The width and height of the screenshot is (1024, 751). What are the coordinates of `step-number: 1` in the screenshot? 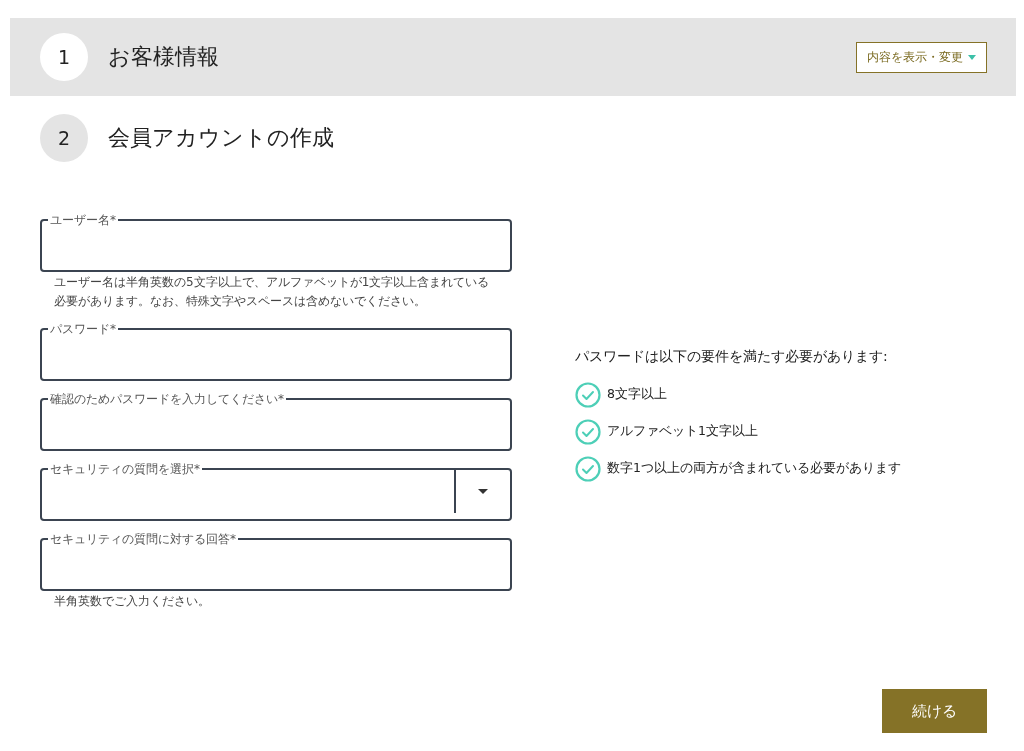 It's located at (64, 57).